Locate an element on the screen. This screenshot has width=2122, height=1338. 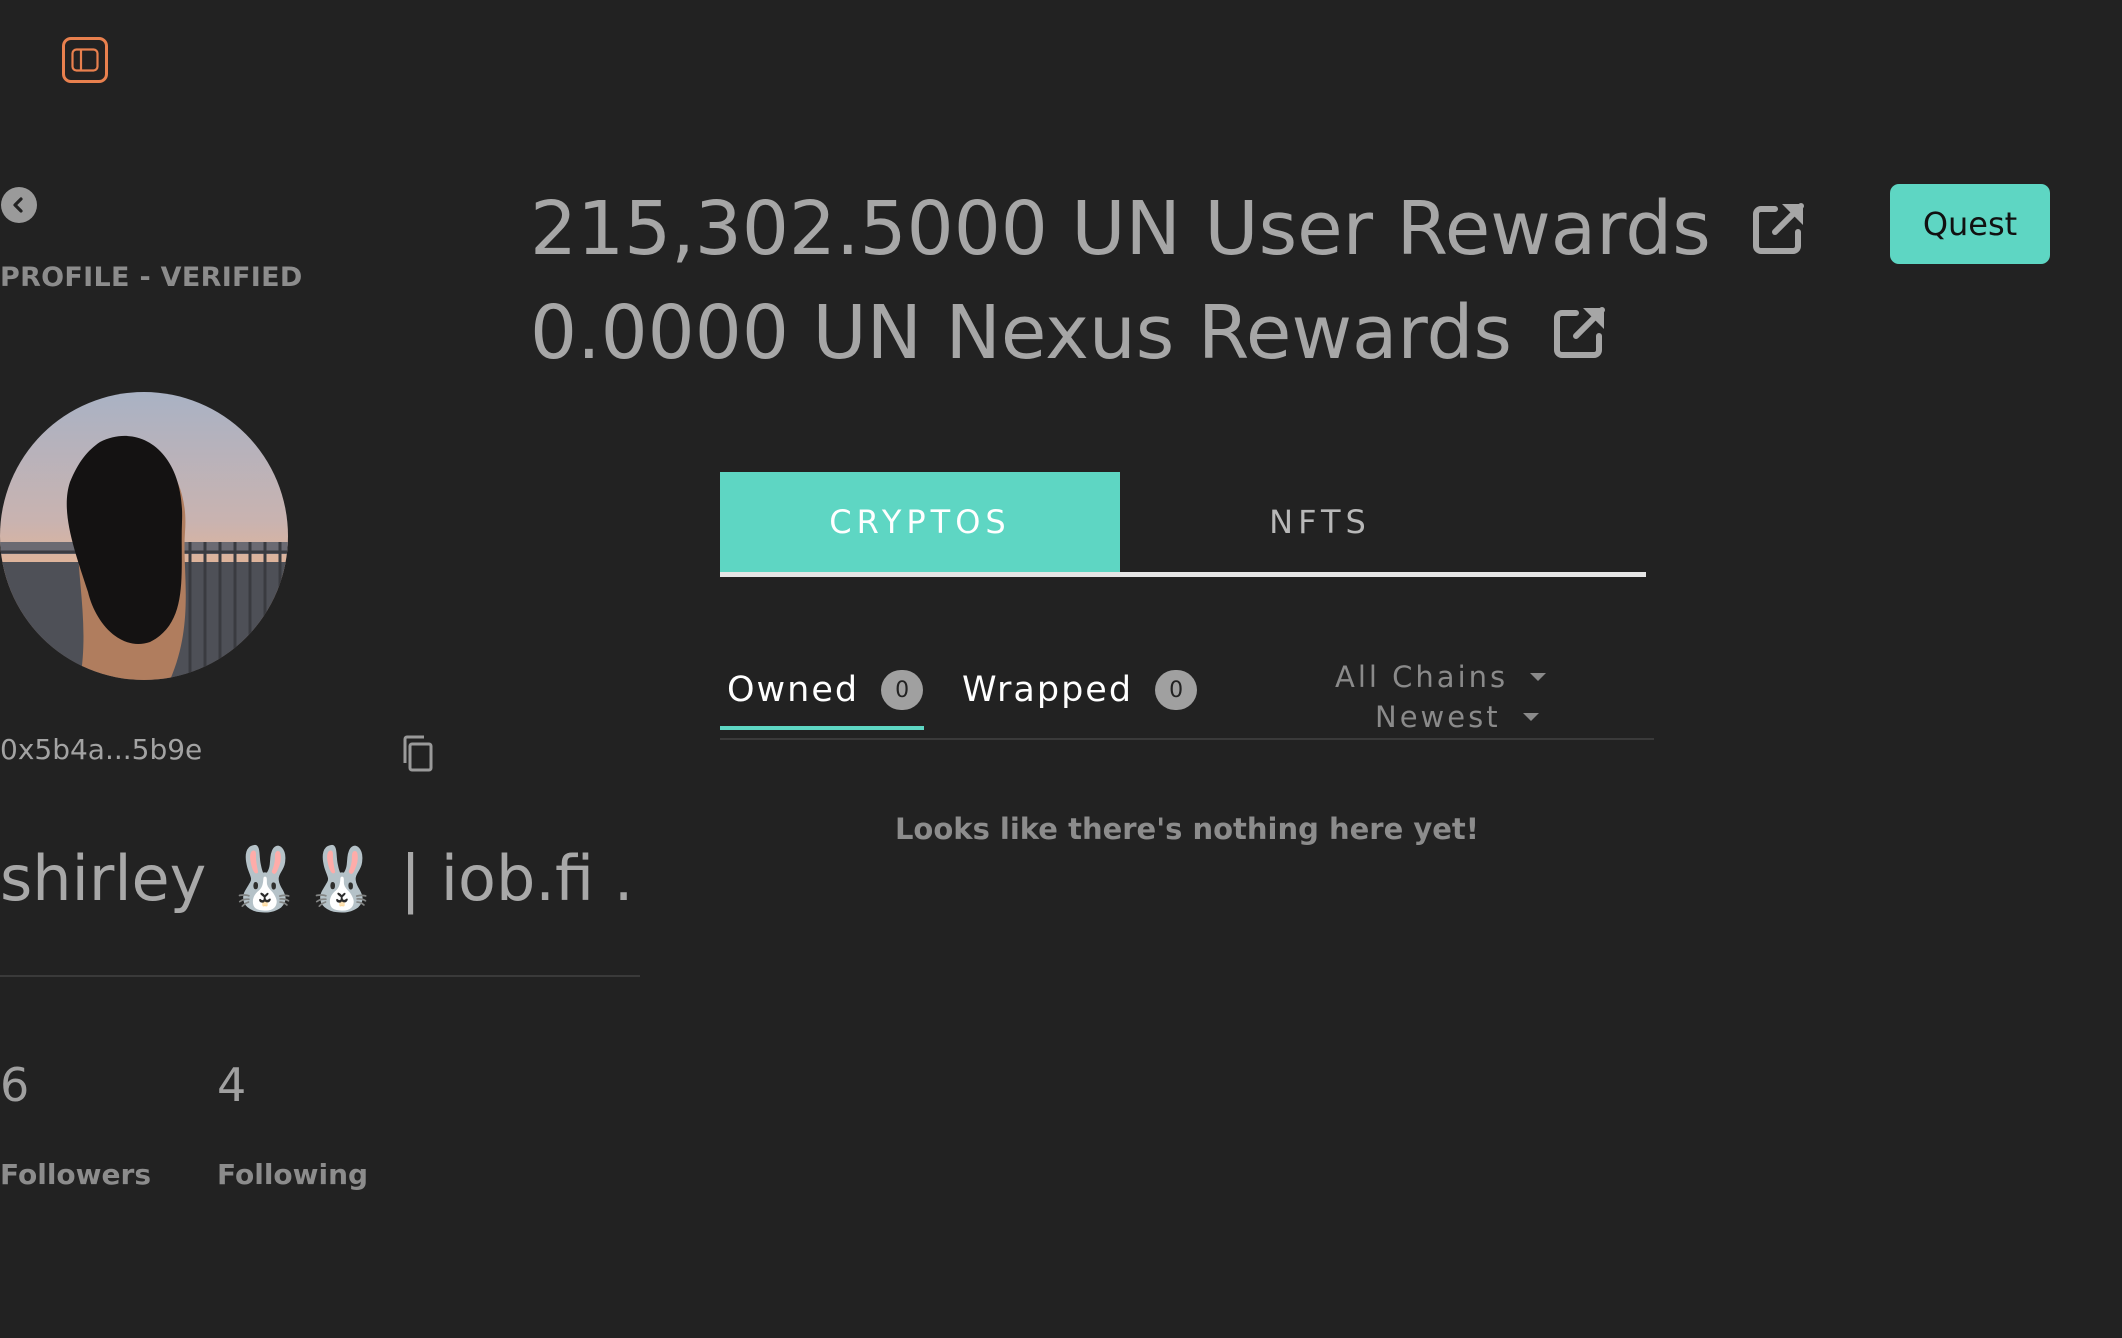
sidebar-panel-icon is located at coordinates (85, 60).